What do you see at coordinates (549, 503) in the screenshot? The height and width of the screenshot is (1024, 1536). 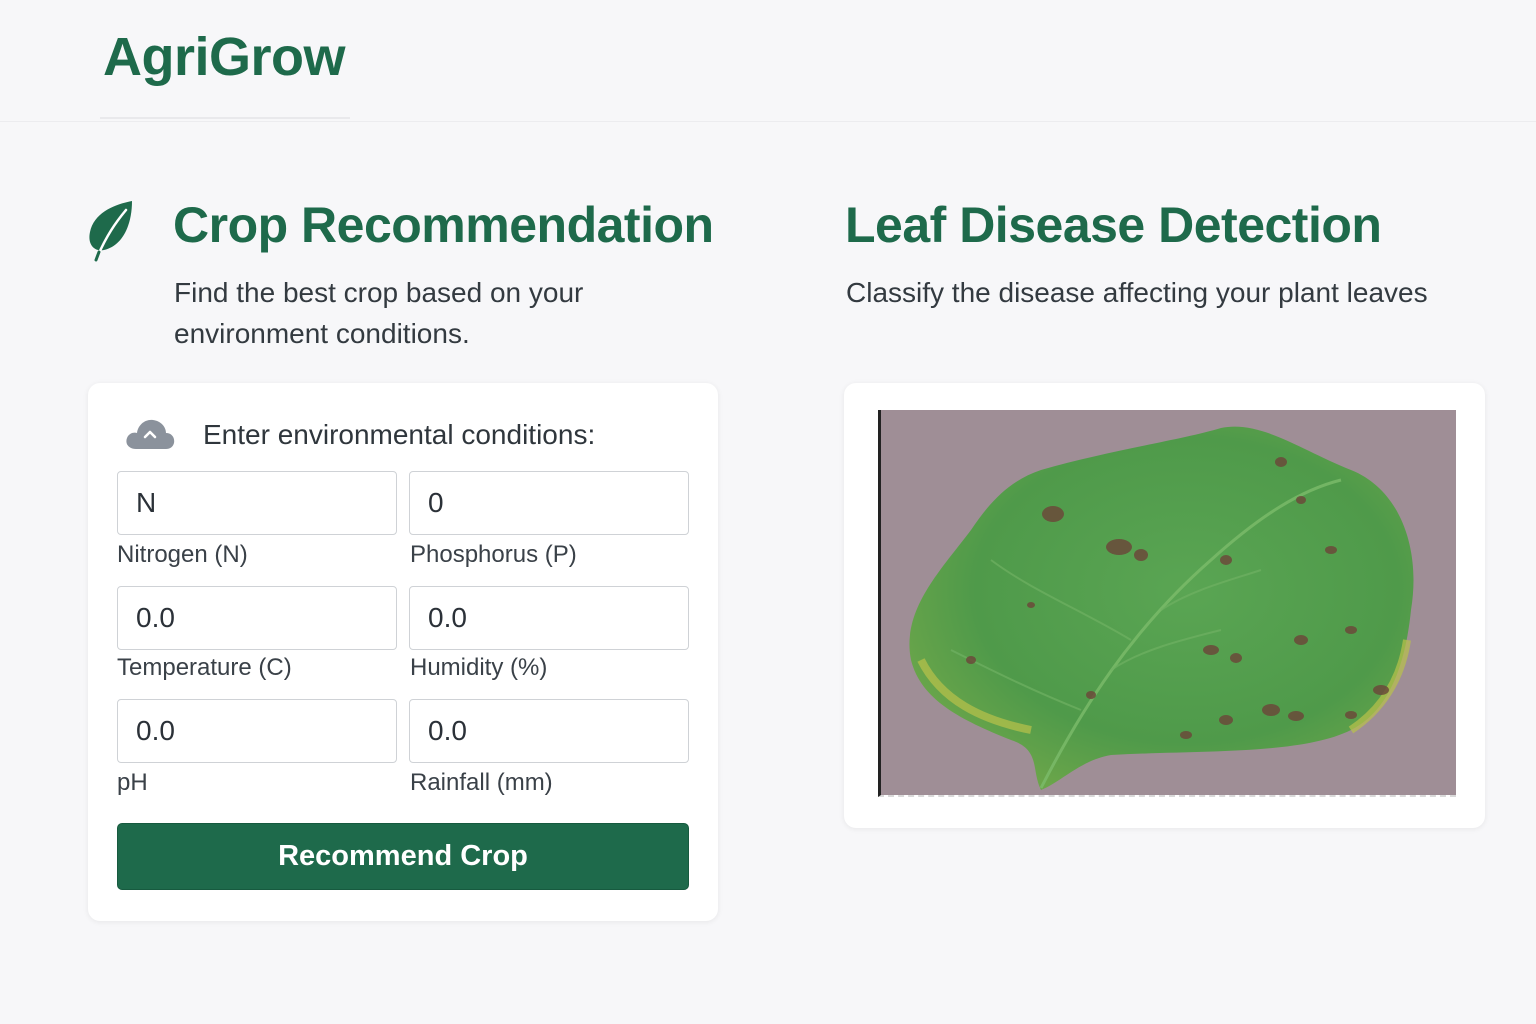 I see `phosphorus-input` at bounding box center [549, 503].